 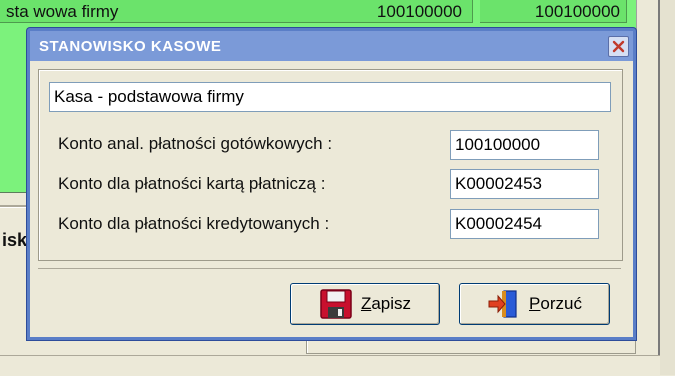 I want to click on cancel-button-label: Porzuć, so click(x=555, y=303).